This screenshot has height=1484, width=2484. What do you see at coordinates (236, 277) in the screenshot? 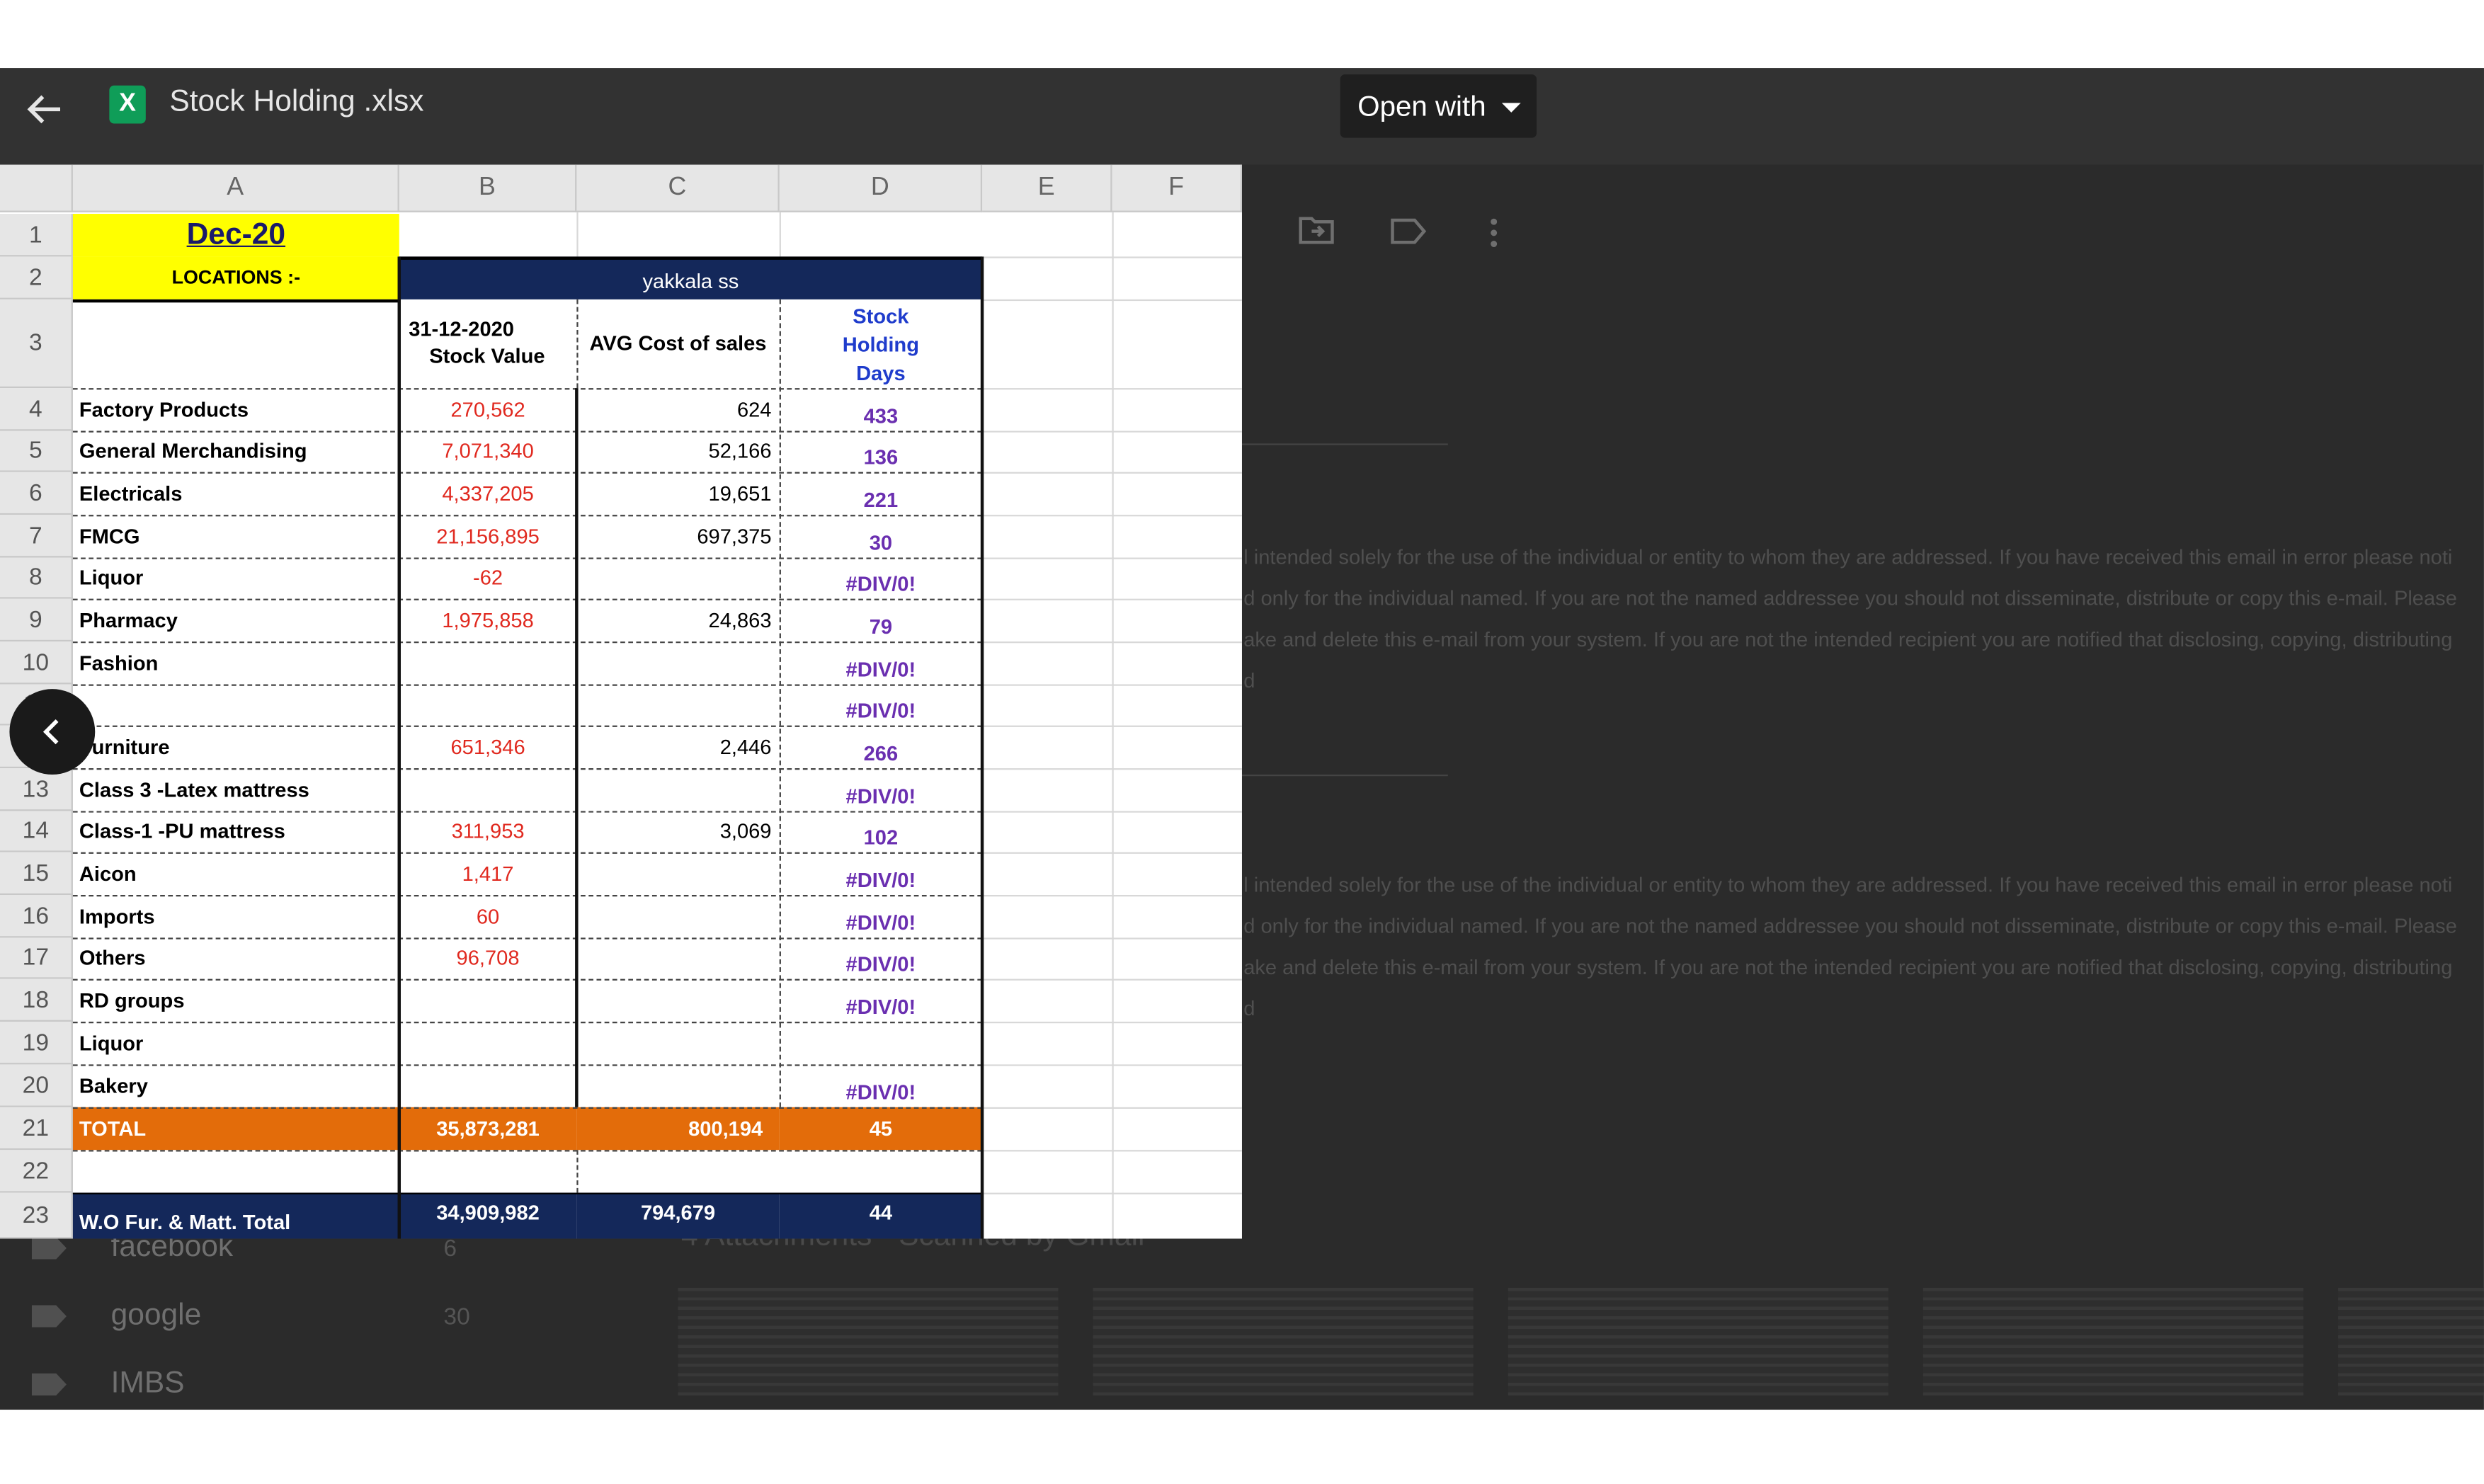
I see `locations-label: LOCATIONS :-` at bounding box center [236, 277].